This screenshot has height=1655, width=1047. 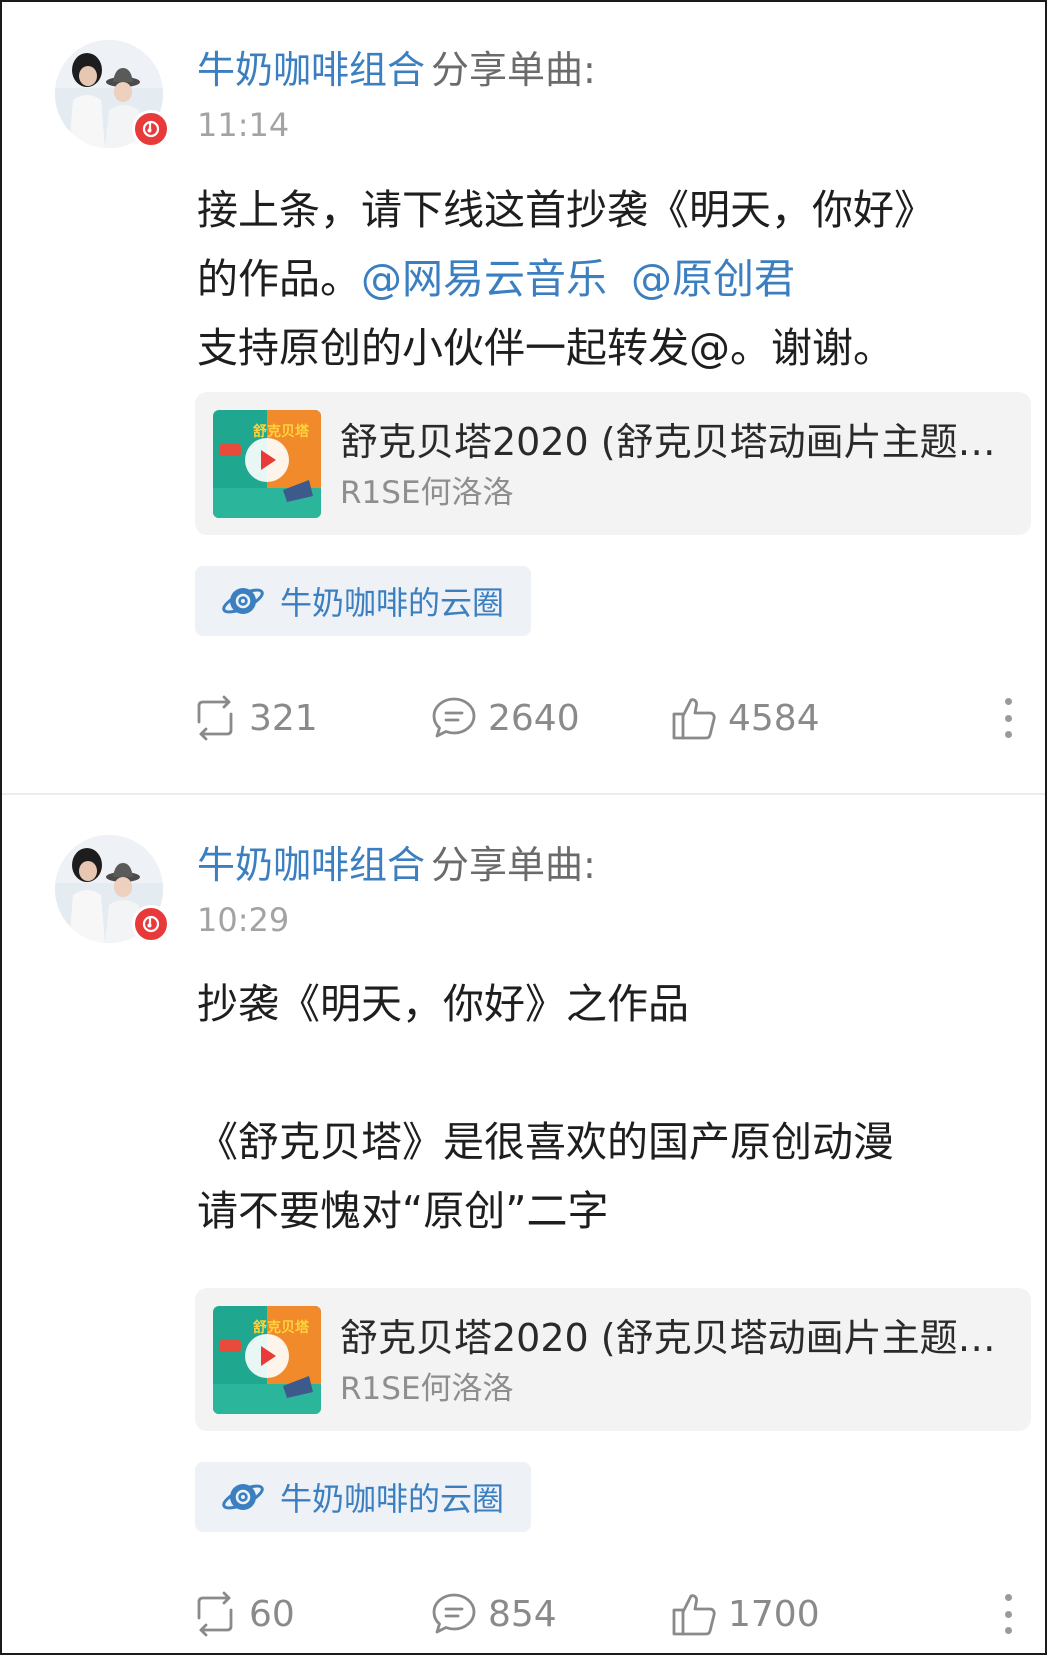 What do you see at coordinates (243, 920) in the screenshot?
I see `post-time: 10:29` at bounding box center [243, 920].